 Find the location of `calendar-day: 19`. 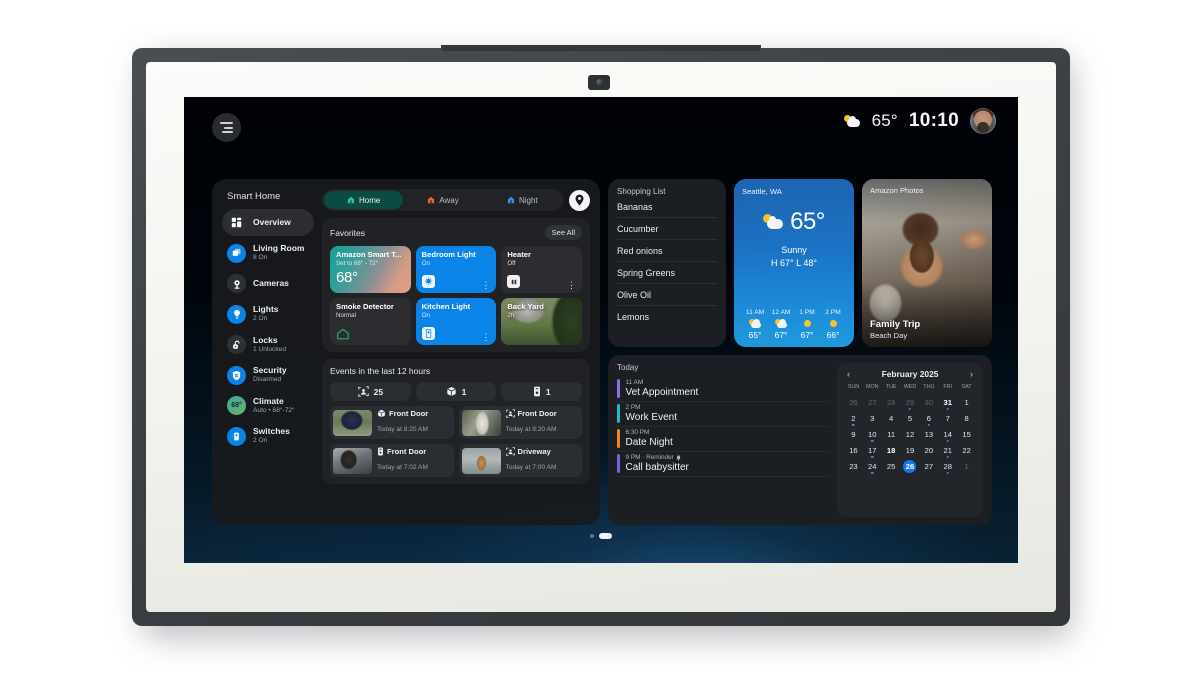

calendar-day: 19 is located at coordinates (910, 450).